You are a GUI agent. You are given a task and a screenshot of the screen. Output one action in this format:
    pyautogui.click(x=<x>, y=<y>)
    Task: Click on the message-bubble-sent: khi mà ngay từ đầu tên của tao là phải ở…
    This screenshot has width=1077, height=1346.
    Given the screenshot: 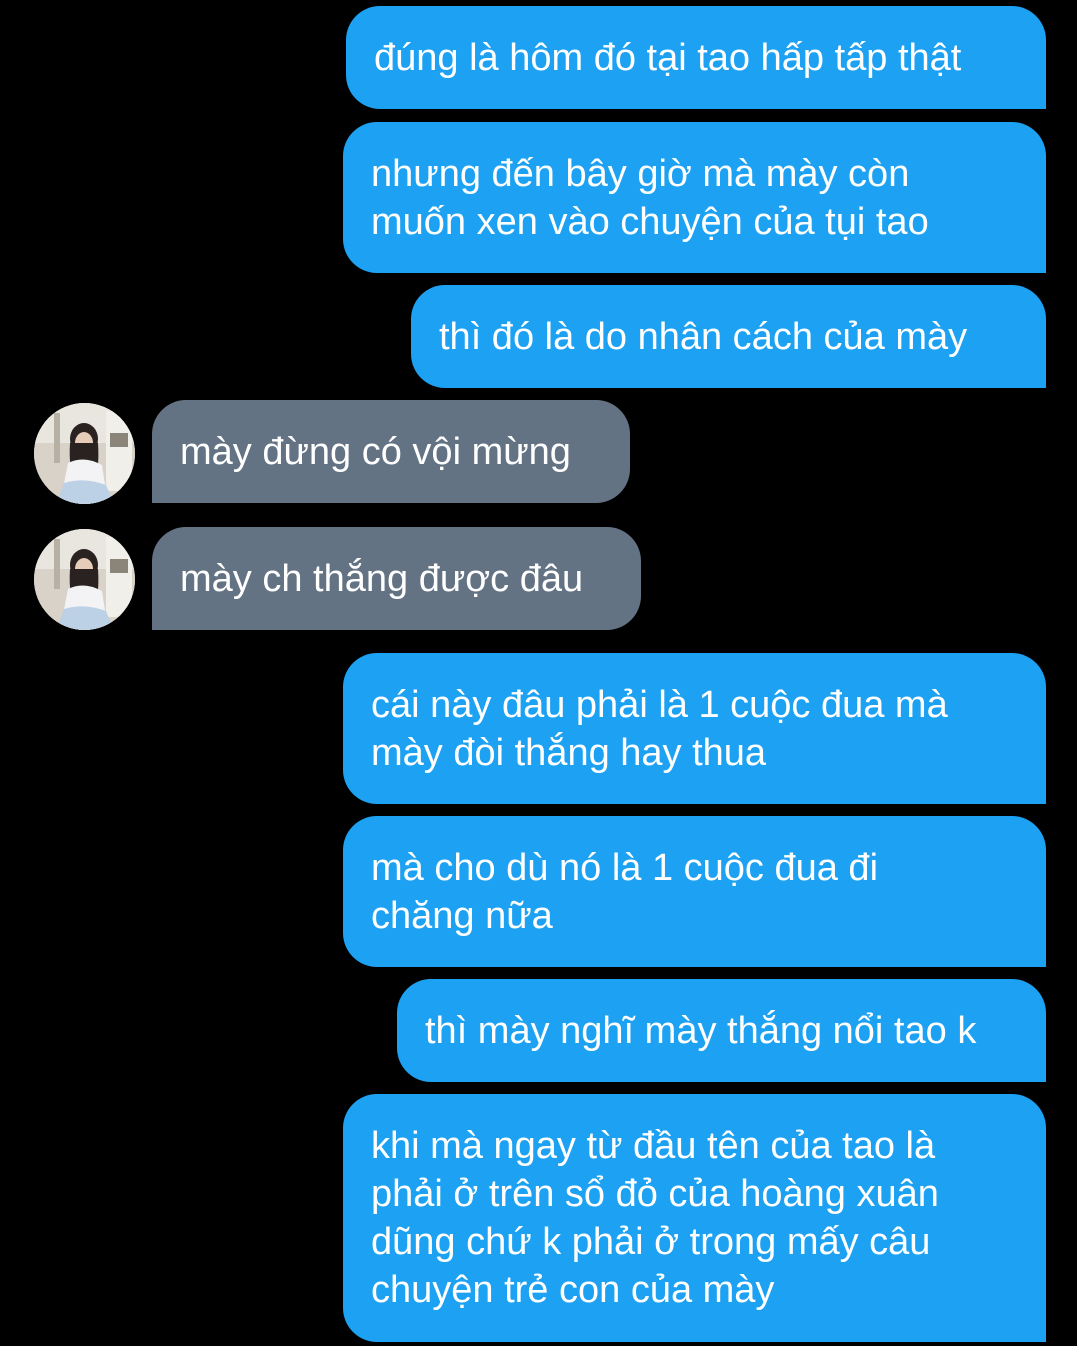 What is the action you would take?
    pyautogui.click(x=694, y=1218)
    